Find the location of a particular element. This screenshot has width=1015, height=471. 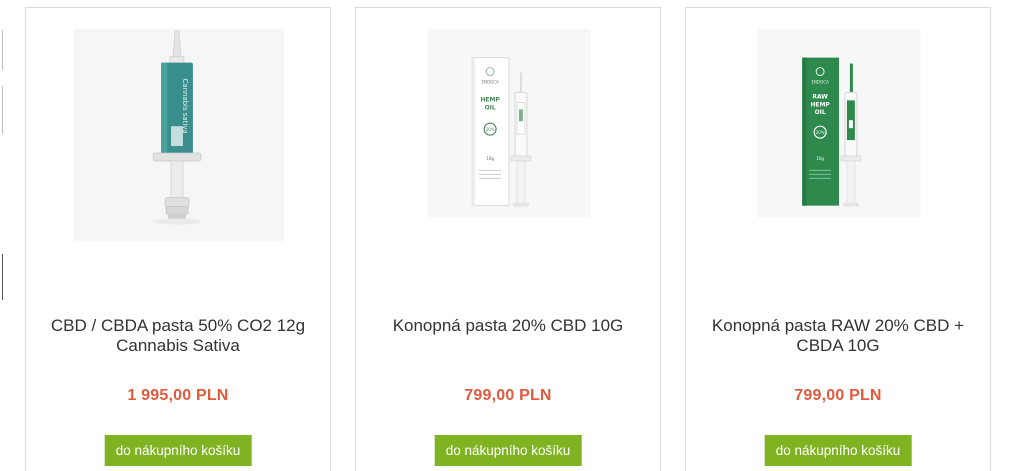

svg-text: RAW is located at coordinates (820, 96).